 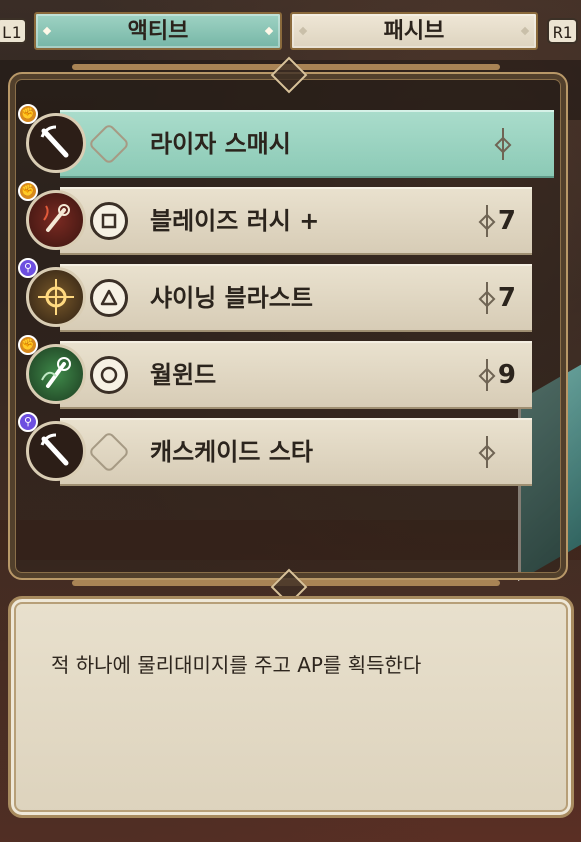 What do you see at coordinates (235, 221) in the screenshot?
I see `skill-name: 블레이즈 러시 +` at bounding box center [235, 221].